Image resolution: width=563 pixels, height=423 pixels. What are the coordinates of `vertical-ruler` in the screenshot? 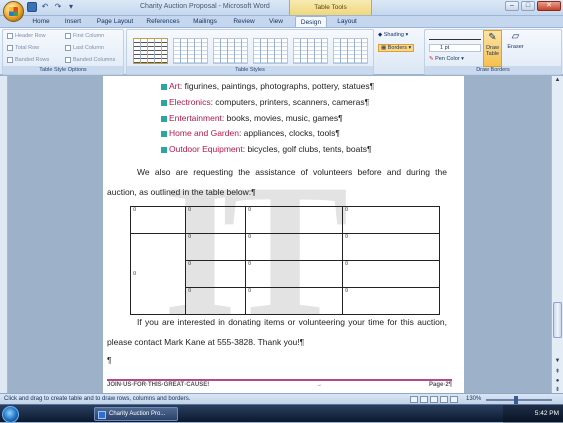 It's located at (4, 234).